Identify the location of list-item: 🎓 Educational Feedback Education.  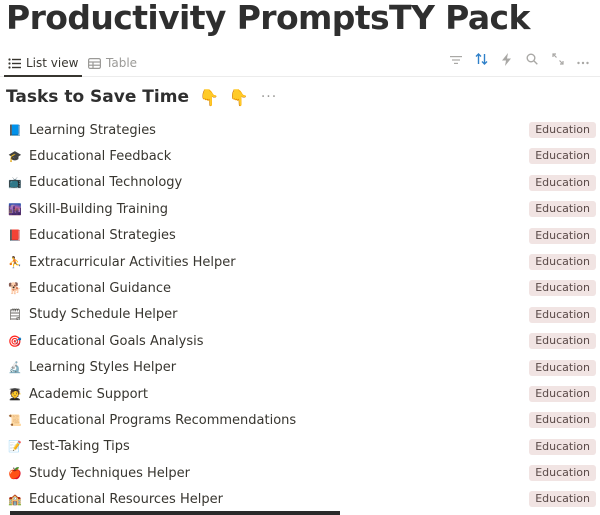
(300, 156).